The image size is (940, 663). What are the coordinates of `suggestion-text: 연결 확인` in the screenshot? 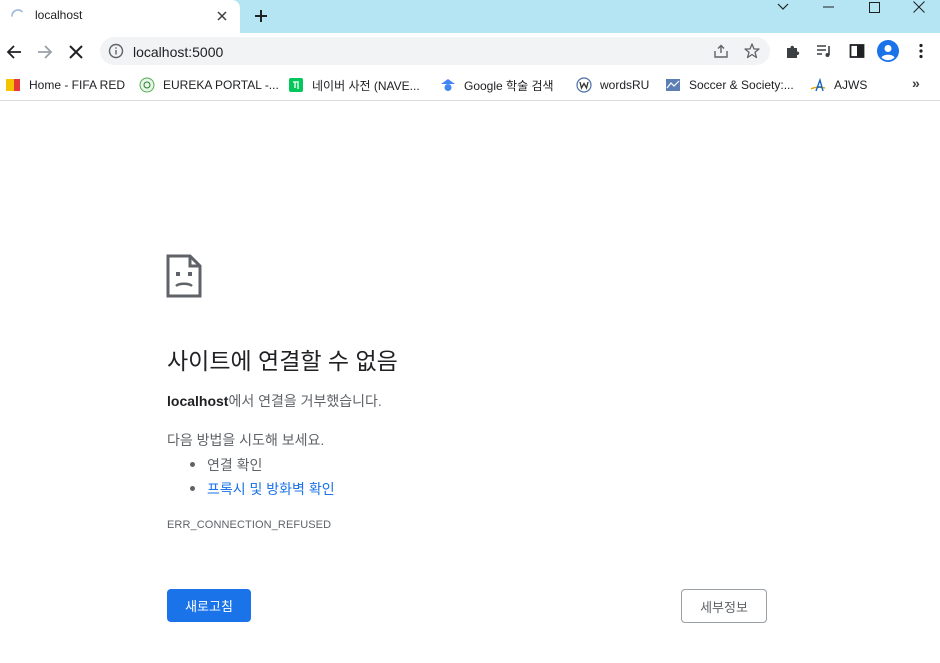 It's located at (235, 465).